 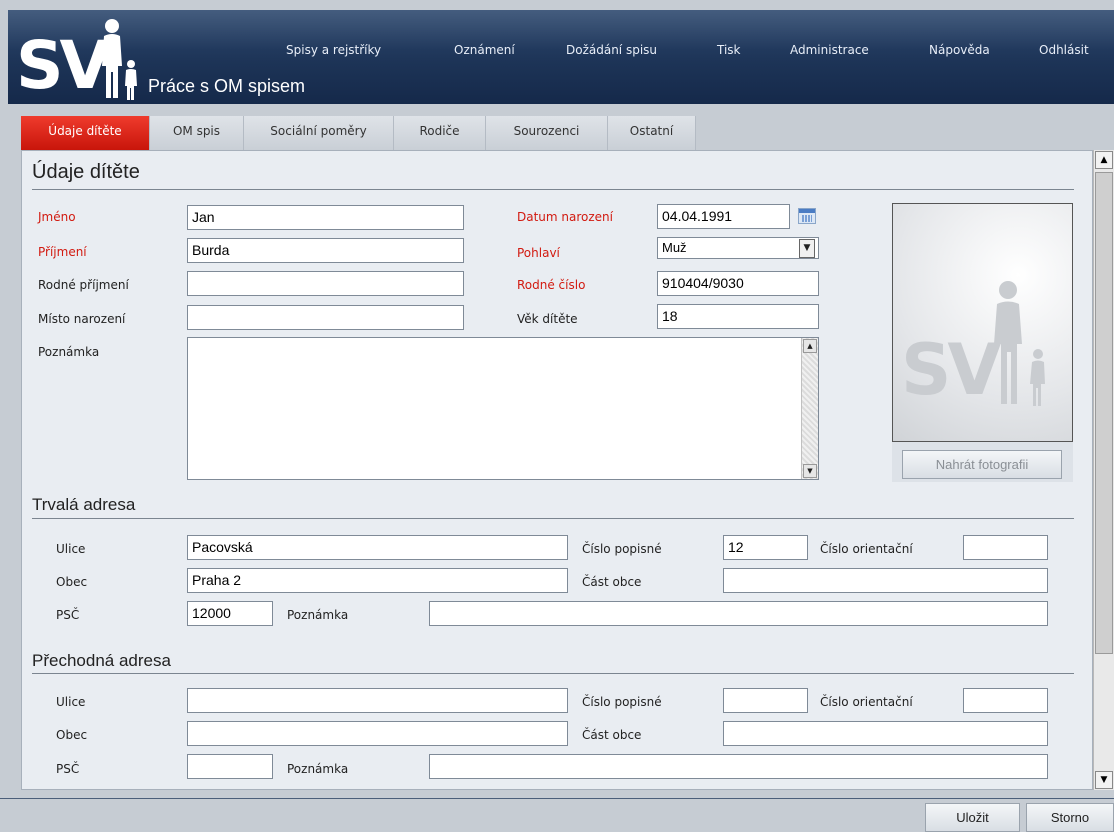 I want to click on datum-narozeni-field: 04.04.1991, so click(x=723, y=216).